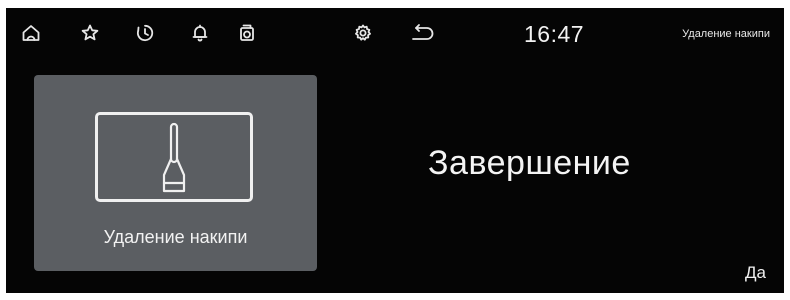  I want to click on confirm-button: Да, so click(755, 273).